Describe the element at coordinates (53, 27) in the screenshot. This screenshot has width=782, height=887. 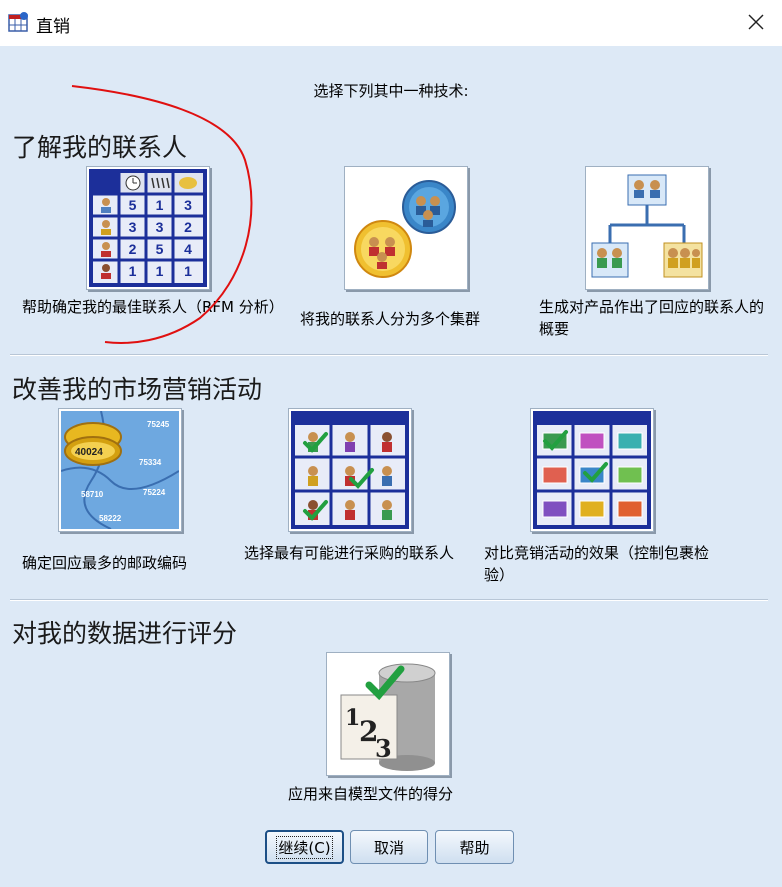
I see `window-title: 直销` at that location.